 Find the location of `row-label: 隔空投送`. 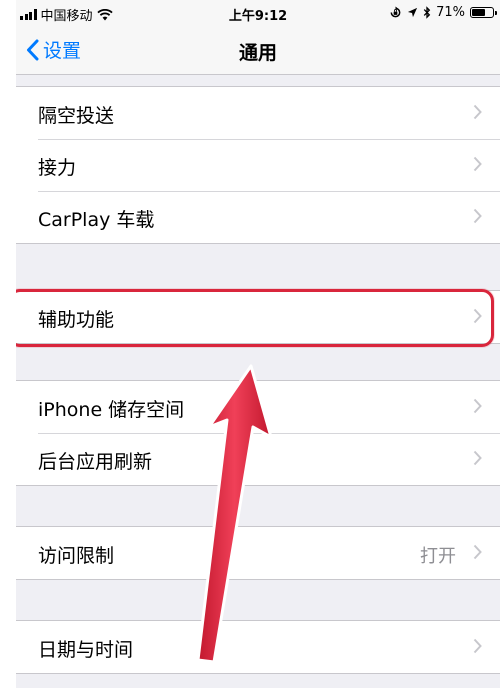

row-label: 隔空投送 is located at coordinates (76, 116).